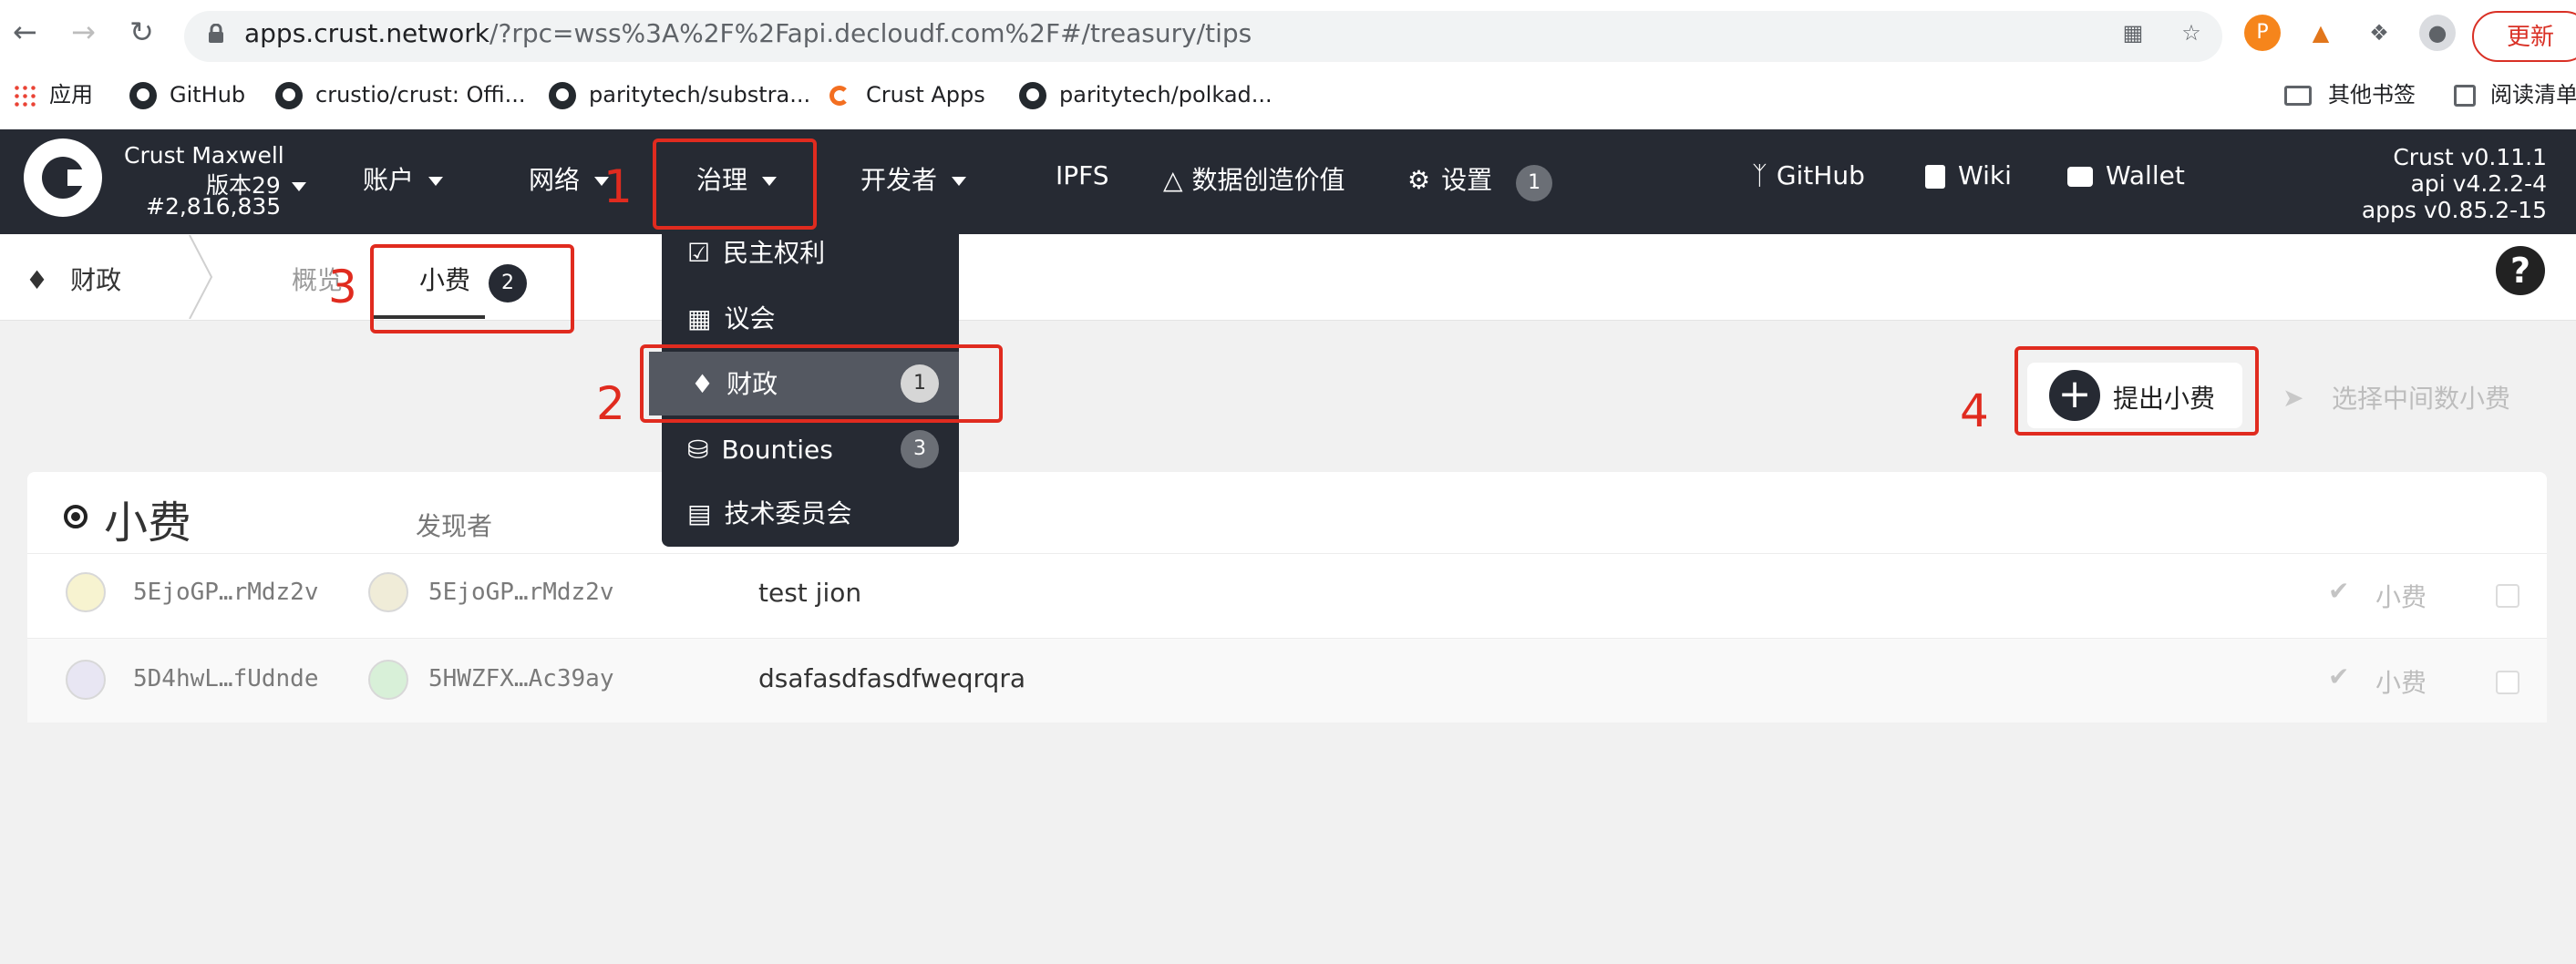 The image size is (2576, 964). What do you see at coordinates (907, 95) in the screenshot?
I see `bookmark-crust-apps: Crust Apps` at bounding box center [907, 95].